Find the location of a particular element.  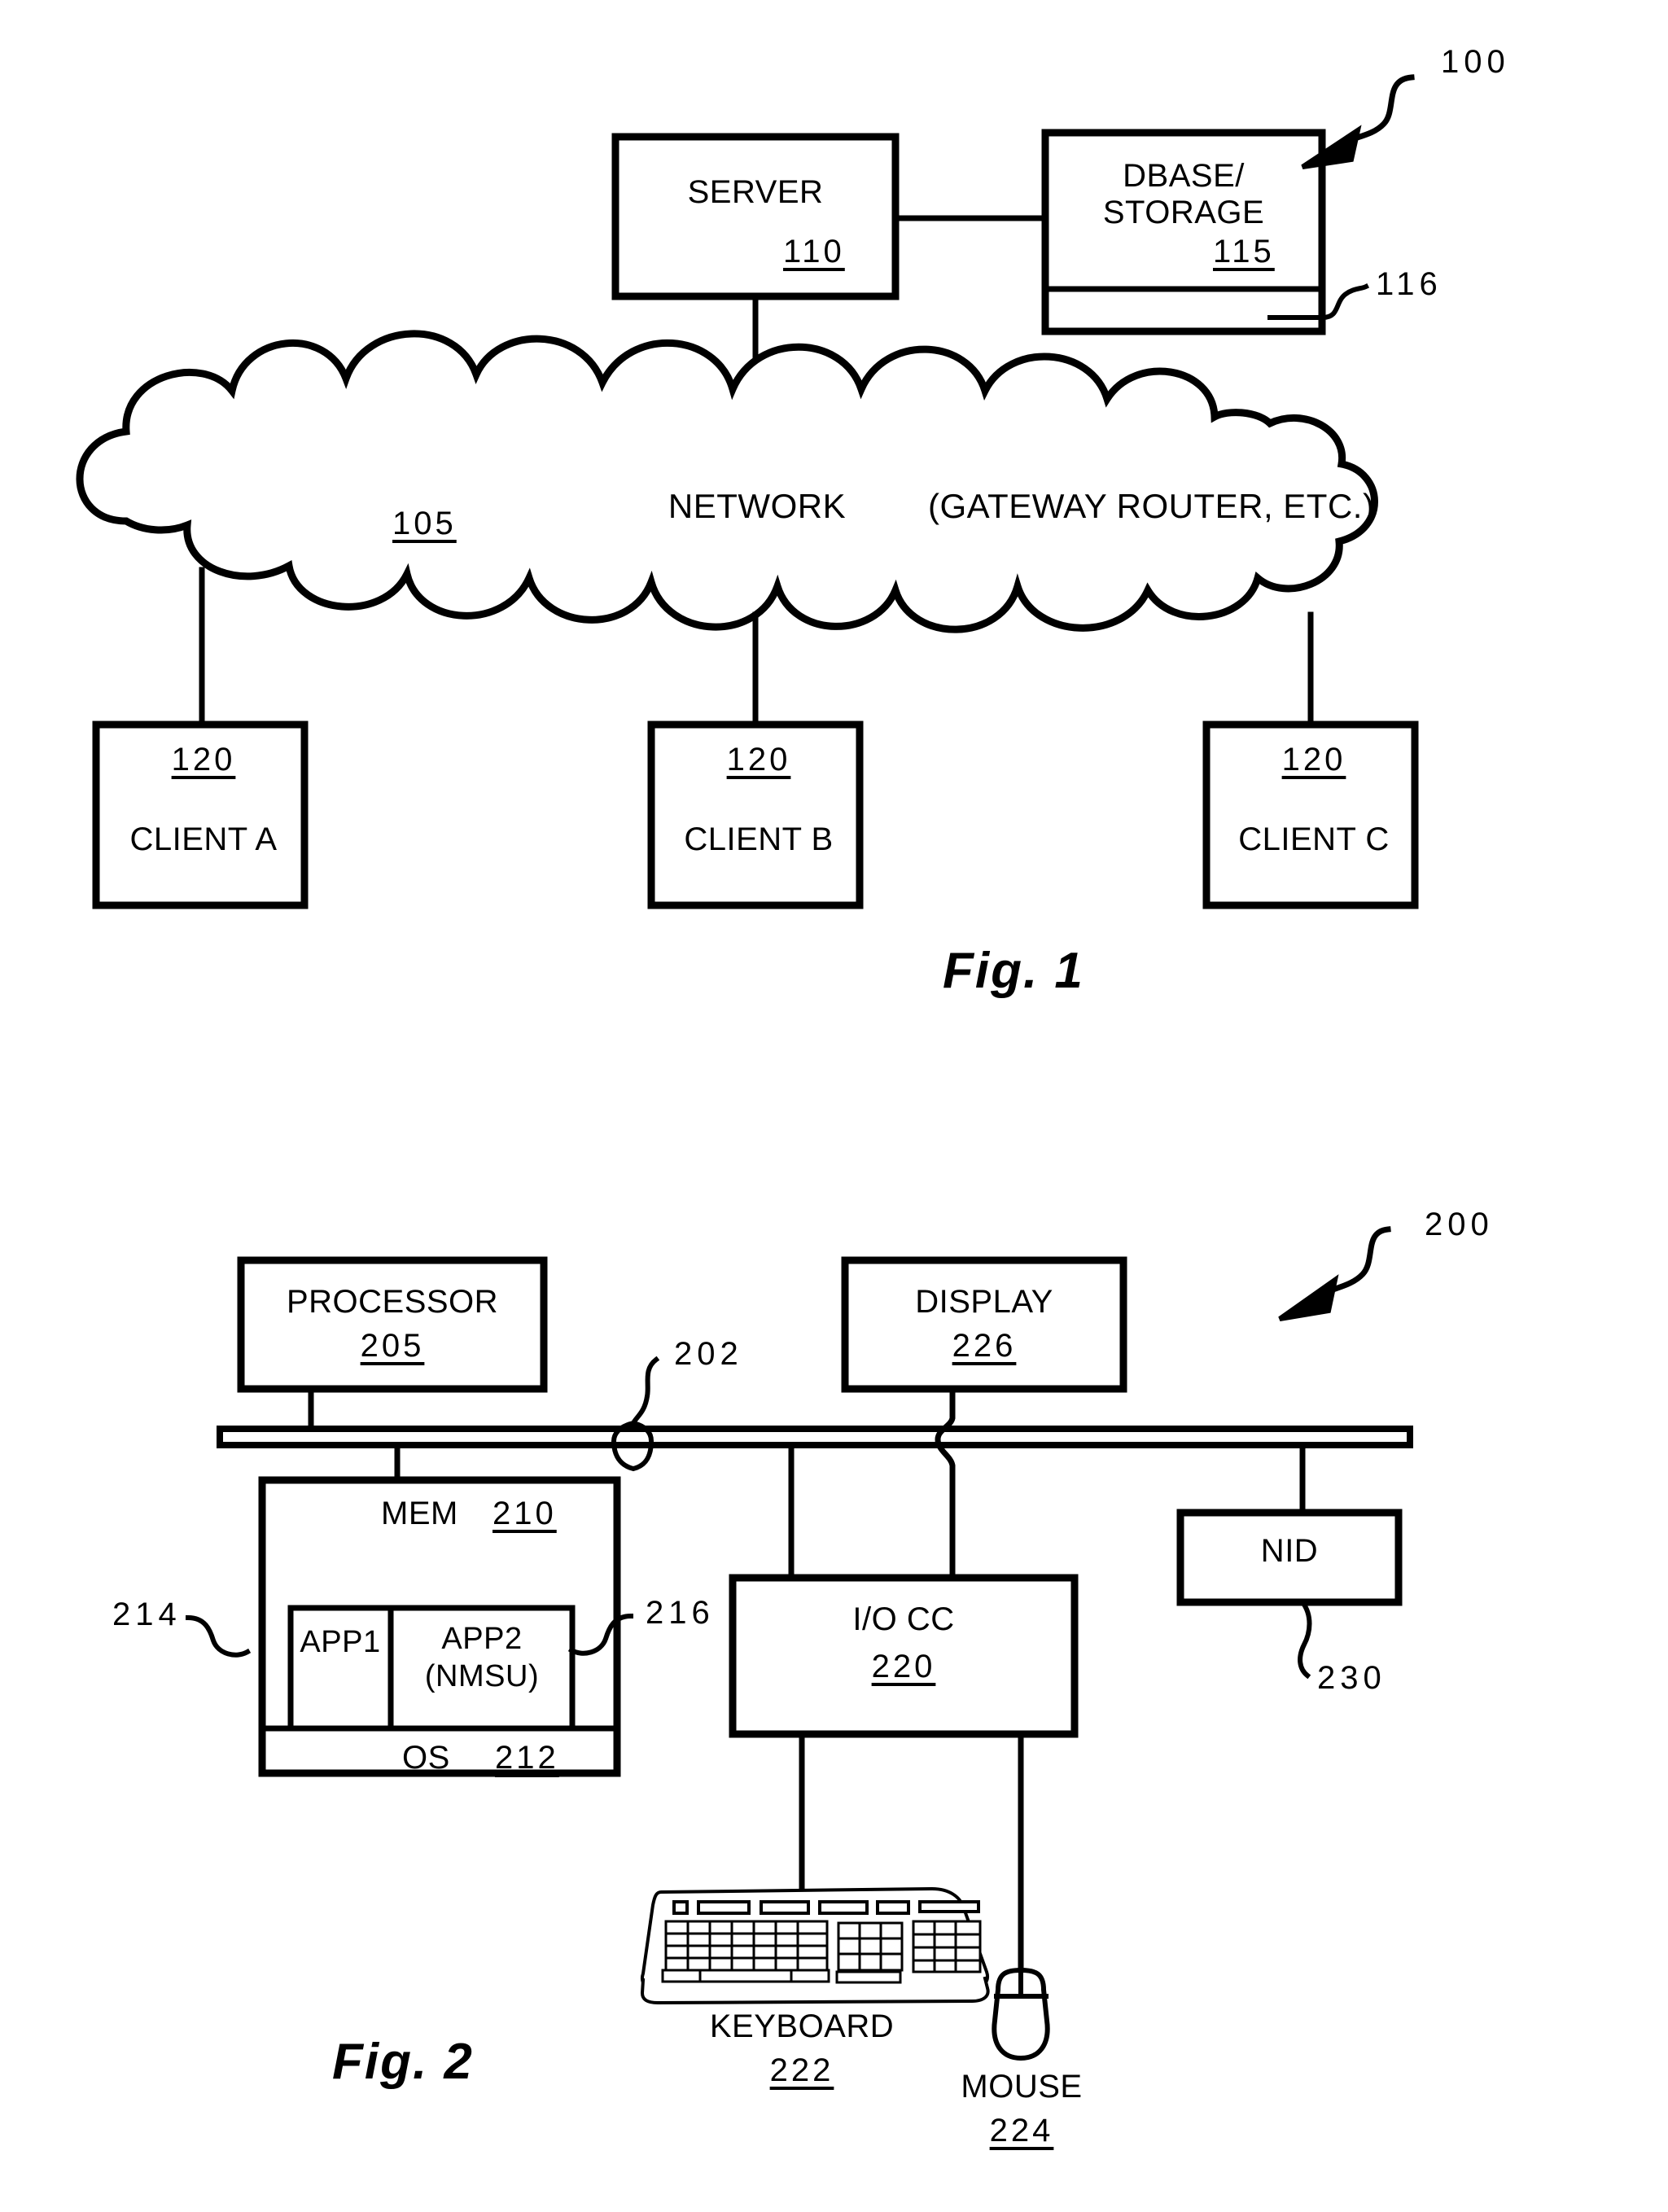

app1-ref: 214 is located at coordinates (147, 1614).